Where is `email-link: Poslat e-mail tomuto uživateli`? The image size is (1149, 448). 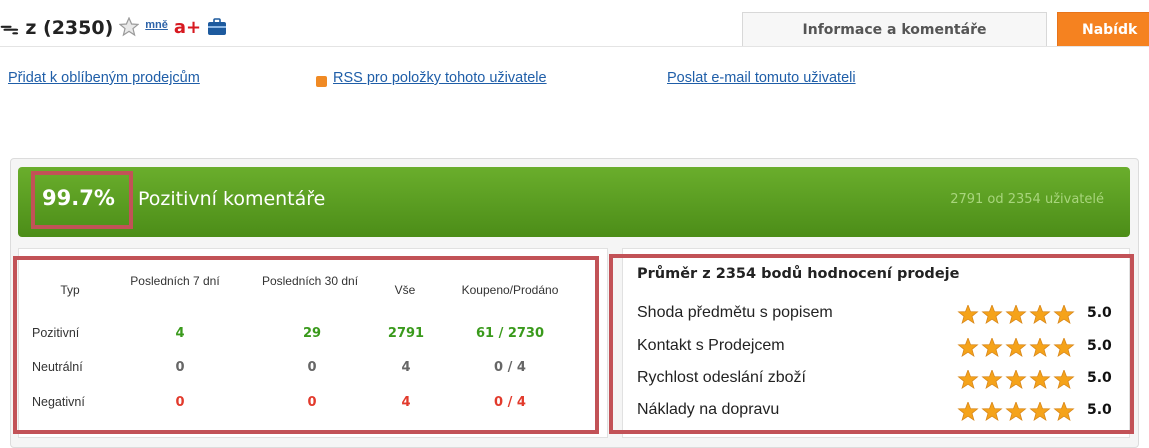
email-link: Poslat e-mail tomuto uživateli is located at coordinates (761, 78).